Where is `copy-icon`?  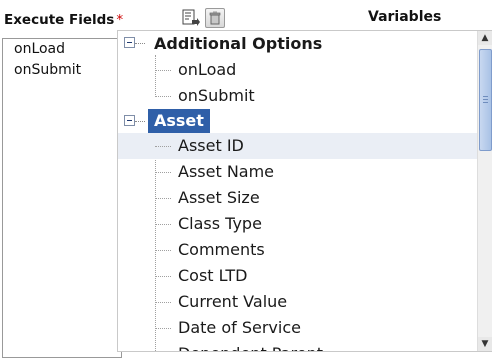 copy-icon is located at coordinates (190, 18).